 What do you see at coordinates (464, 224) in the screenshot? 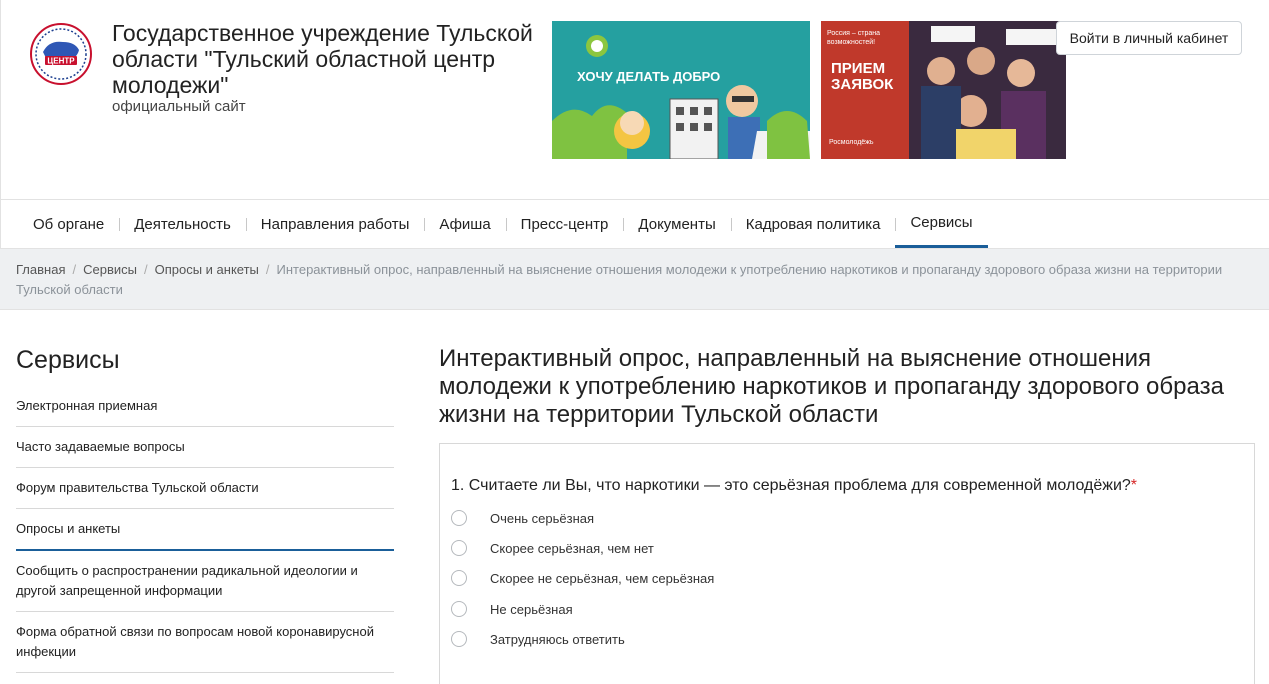
I see `nav-item-events: Афиша` at bounding box center [464, 224].